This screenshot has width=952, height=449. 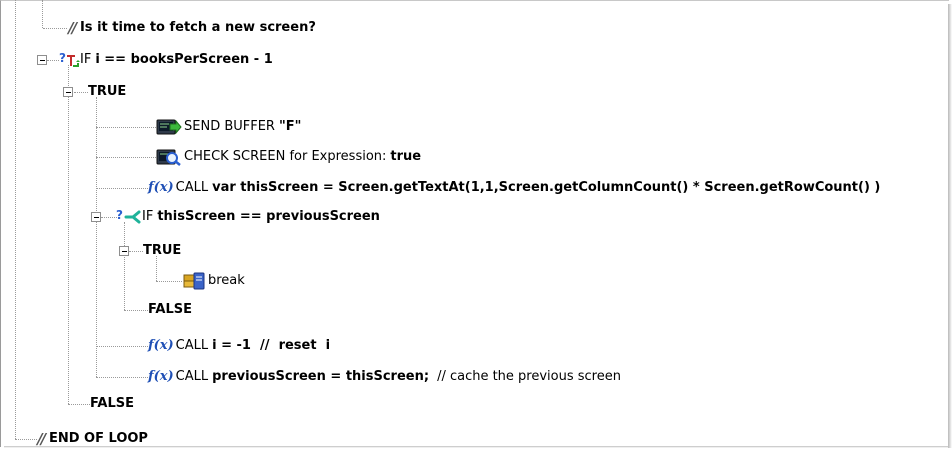 What do you see at coordinates (98, 438) in the screenshot?
I see `node-text: END OF LOOP` at bounding box center [98, 438].